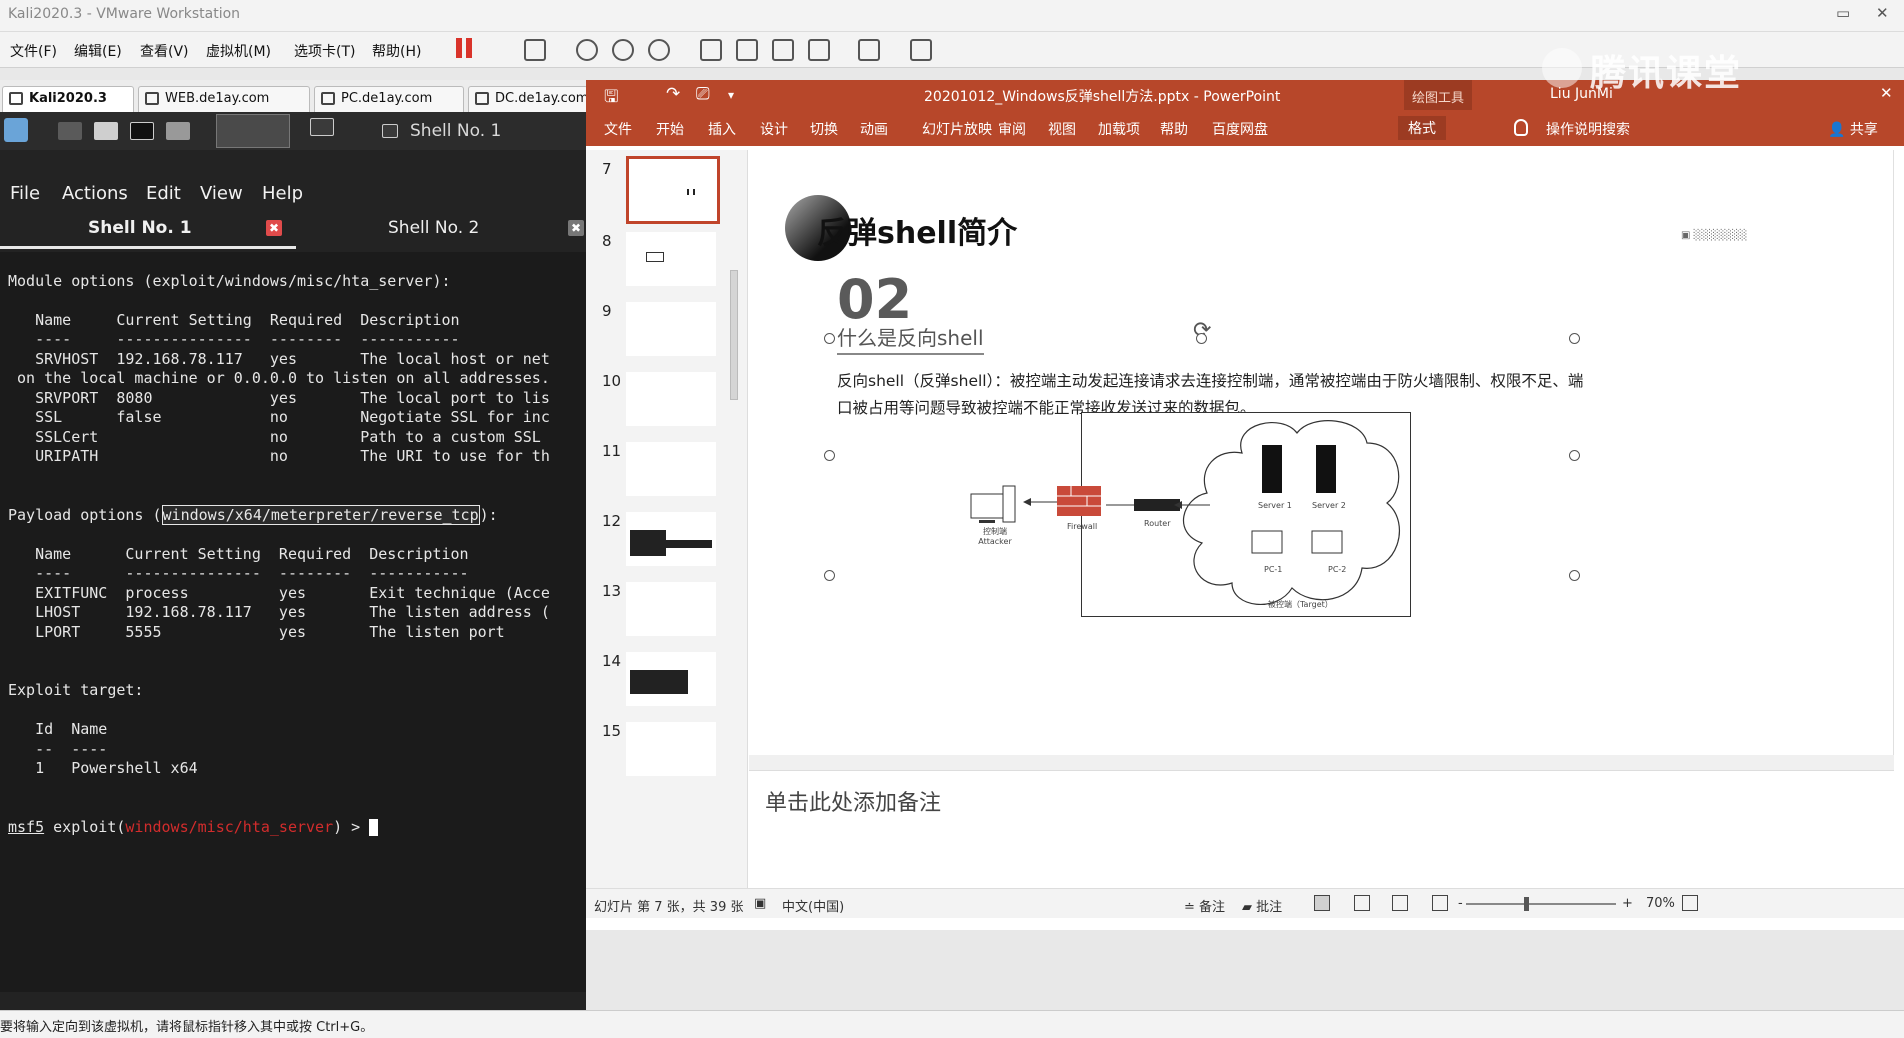 The image size is (1904, 1038). I want to click on vmware-status-text: 要将输入定向到该虚拟机，请将鼠标指针移入其中或按 Ctrl+G。, so click(187, 1027).